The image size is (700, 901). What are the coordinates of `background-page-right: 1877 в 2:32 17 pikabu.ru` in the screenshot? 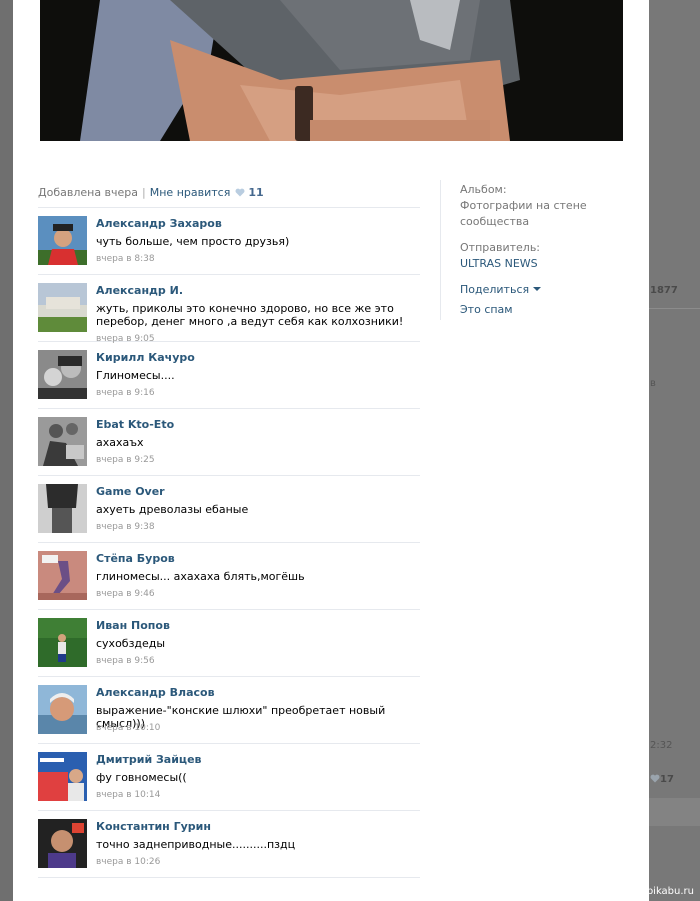 It's located at (673, 450).